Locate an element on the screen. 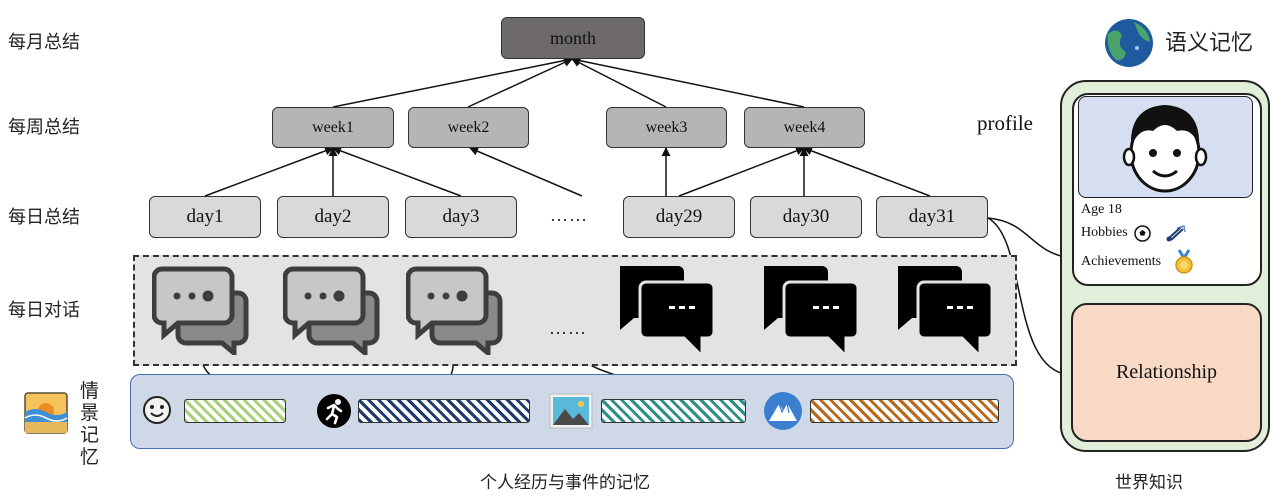  profile-hobbies: Hobbies is located at coordinates (1134, 233).